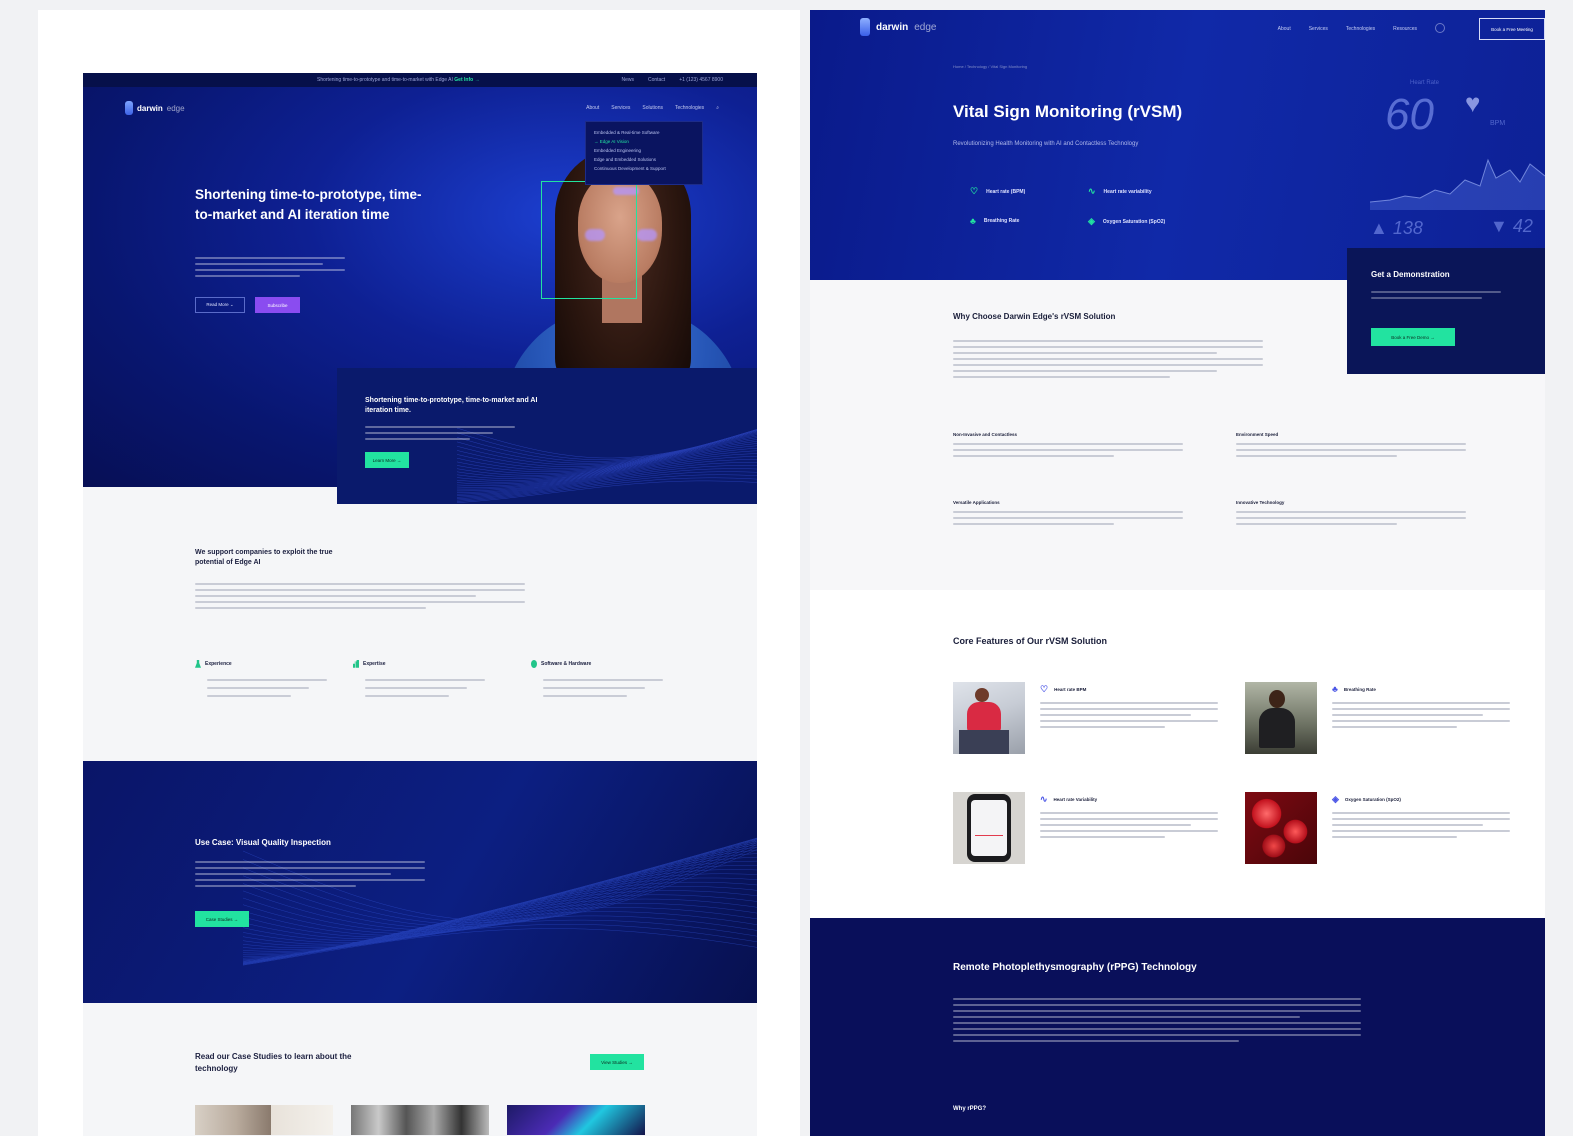 The image size is (1573, 1136). I want to click on subscribe-button: Subscribe, so click(277, 305).